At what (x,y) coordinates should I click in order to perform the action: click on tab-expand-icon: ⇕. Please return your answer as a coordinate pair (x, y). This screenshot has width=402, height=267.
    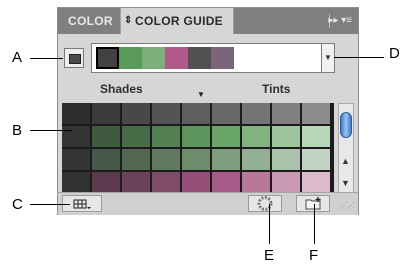
    Looking at the image, I should click on (128, 20).